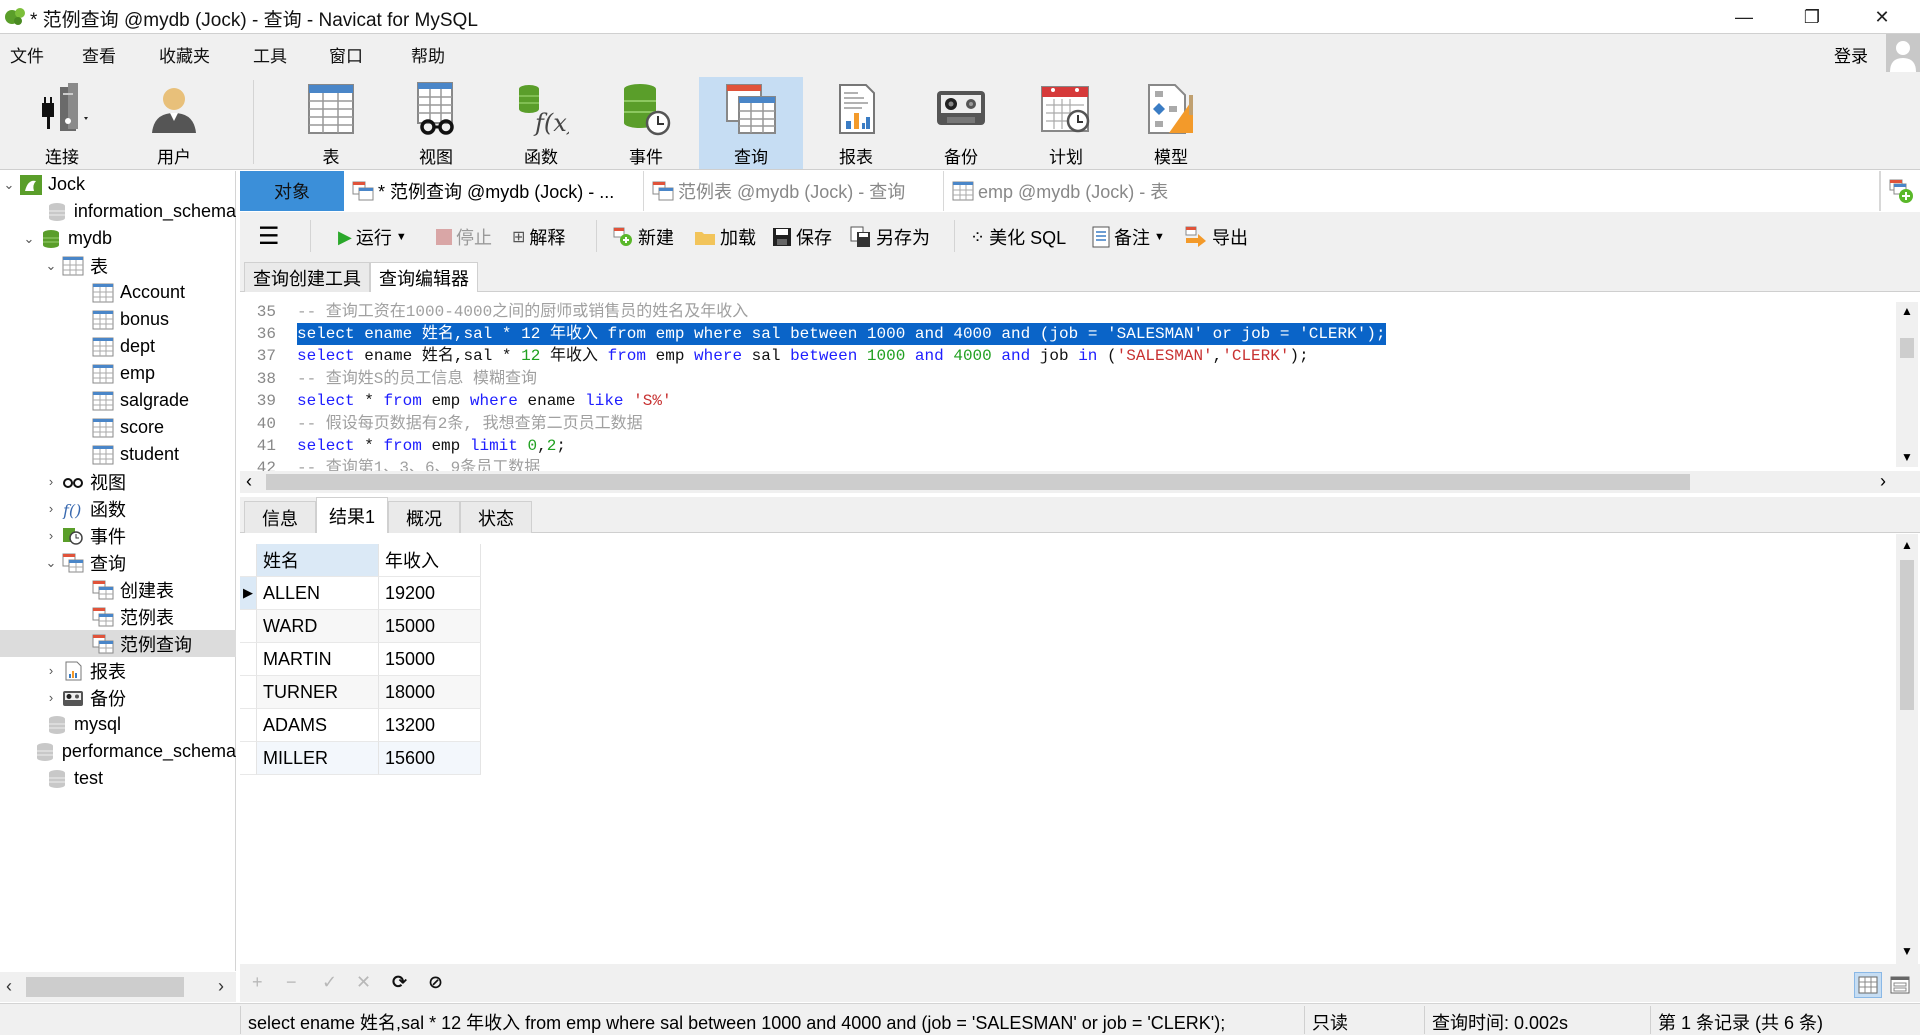 The width and height of the screenshot is (1920, 1035). I want to click on tree-item-functions-folder: › f() 函数, so click(118, 508).